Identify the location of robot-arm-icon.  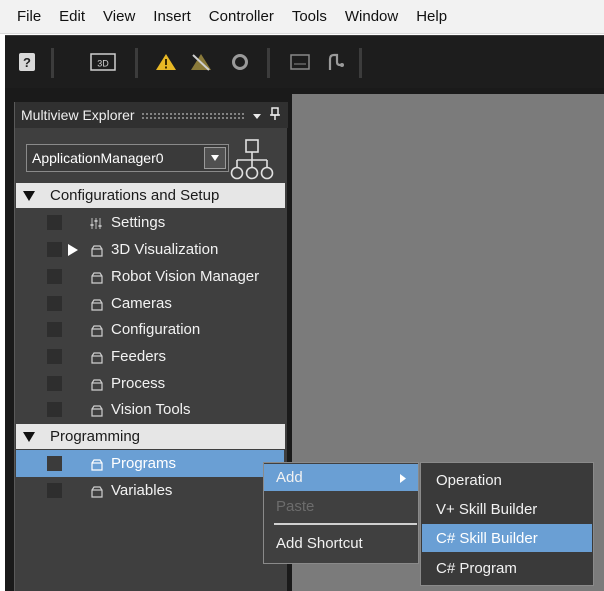
(336, 62).